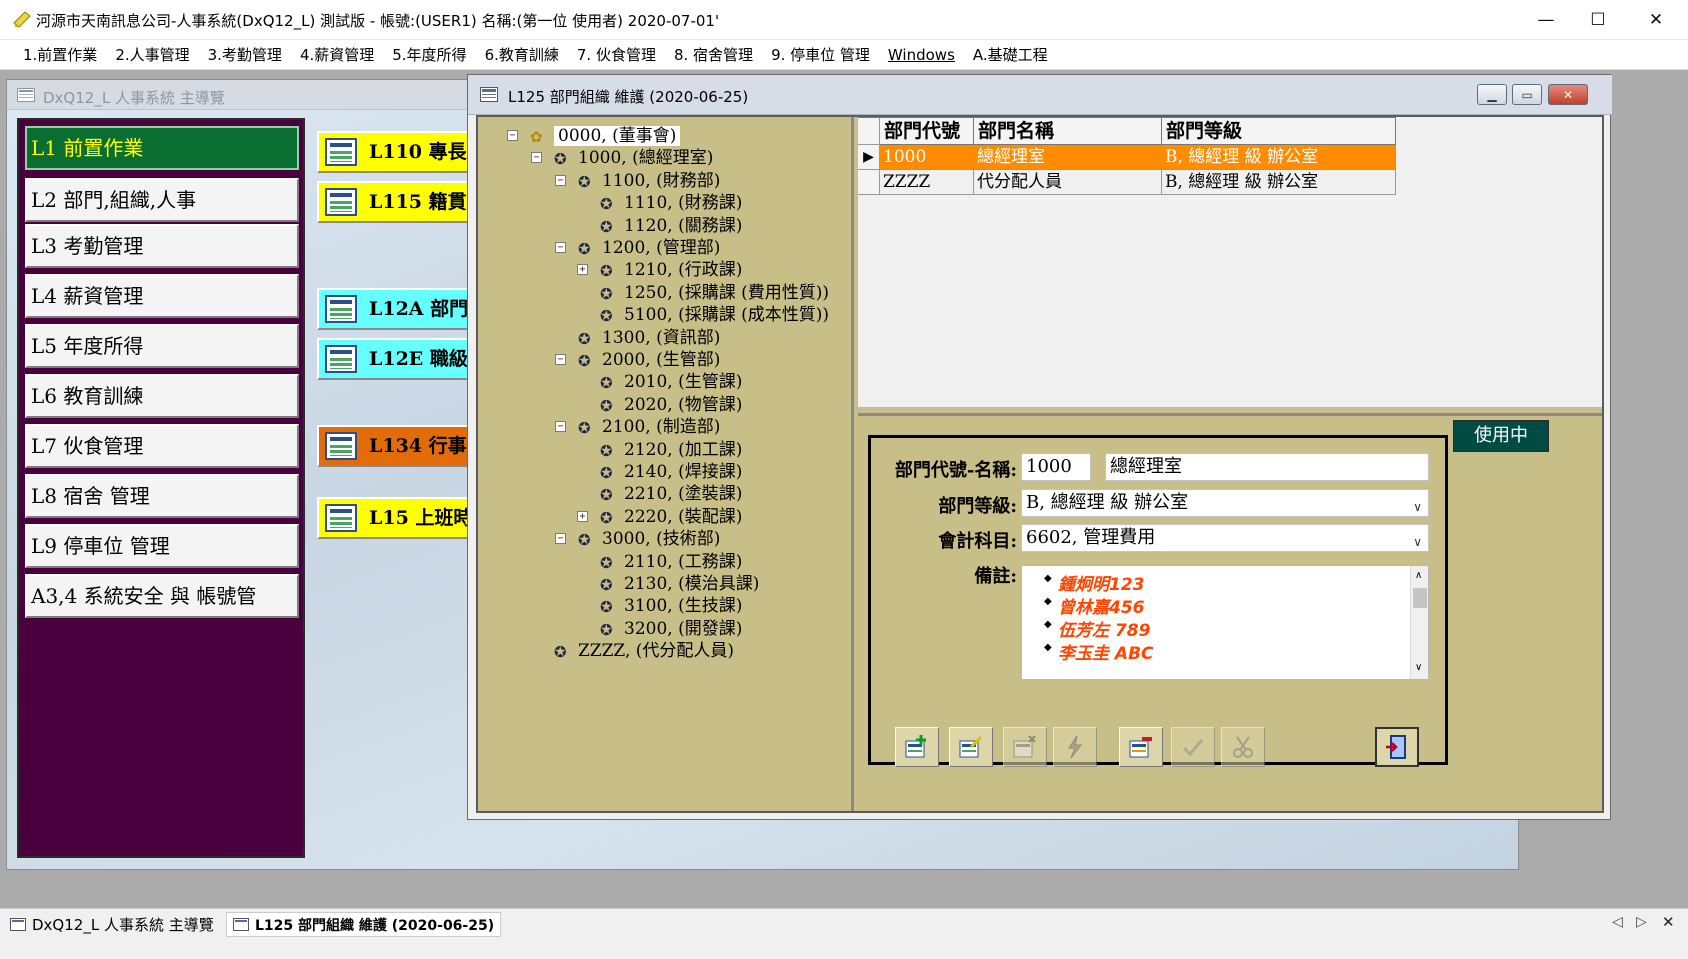 The height and width of the screenshot is (959, 1688). What do you see at coordinates (637, 181) in the screenshot?
I see `tree-node: − ✪ 1100, (財務部)` at bounding box center [637, 181].